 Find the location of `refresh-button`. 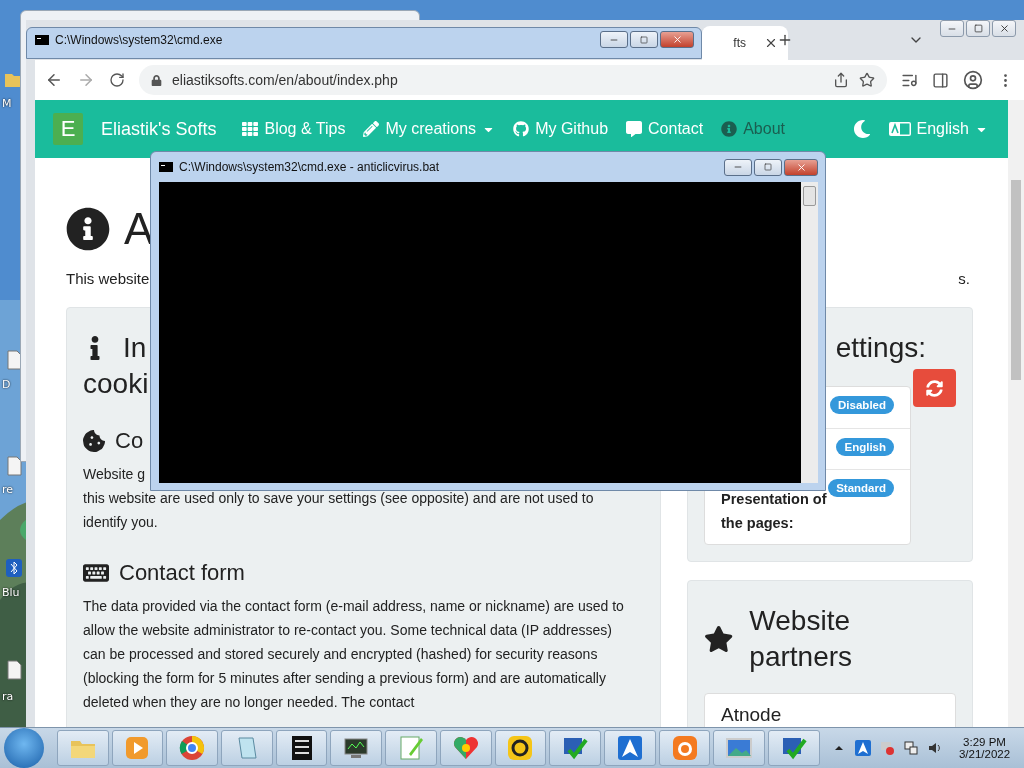

refresh-button is located at coordinates (934, 388).